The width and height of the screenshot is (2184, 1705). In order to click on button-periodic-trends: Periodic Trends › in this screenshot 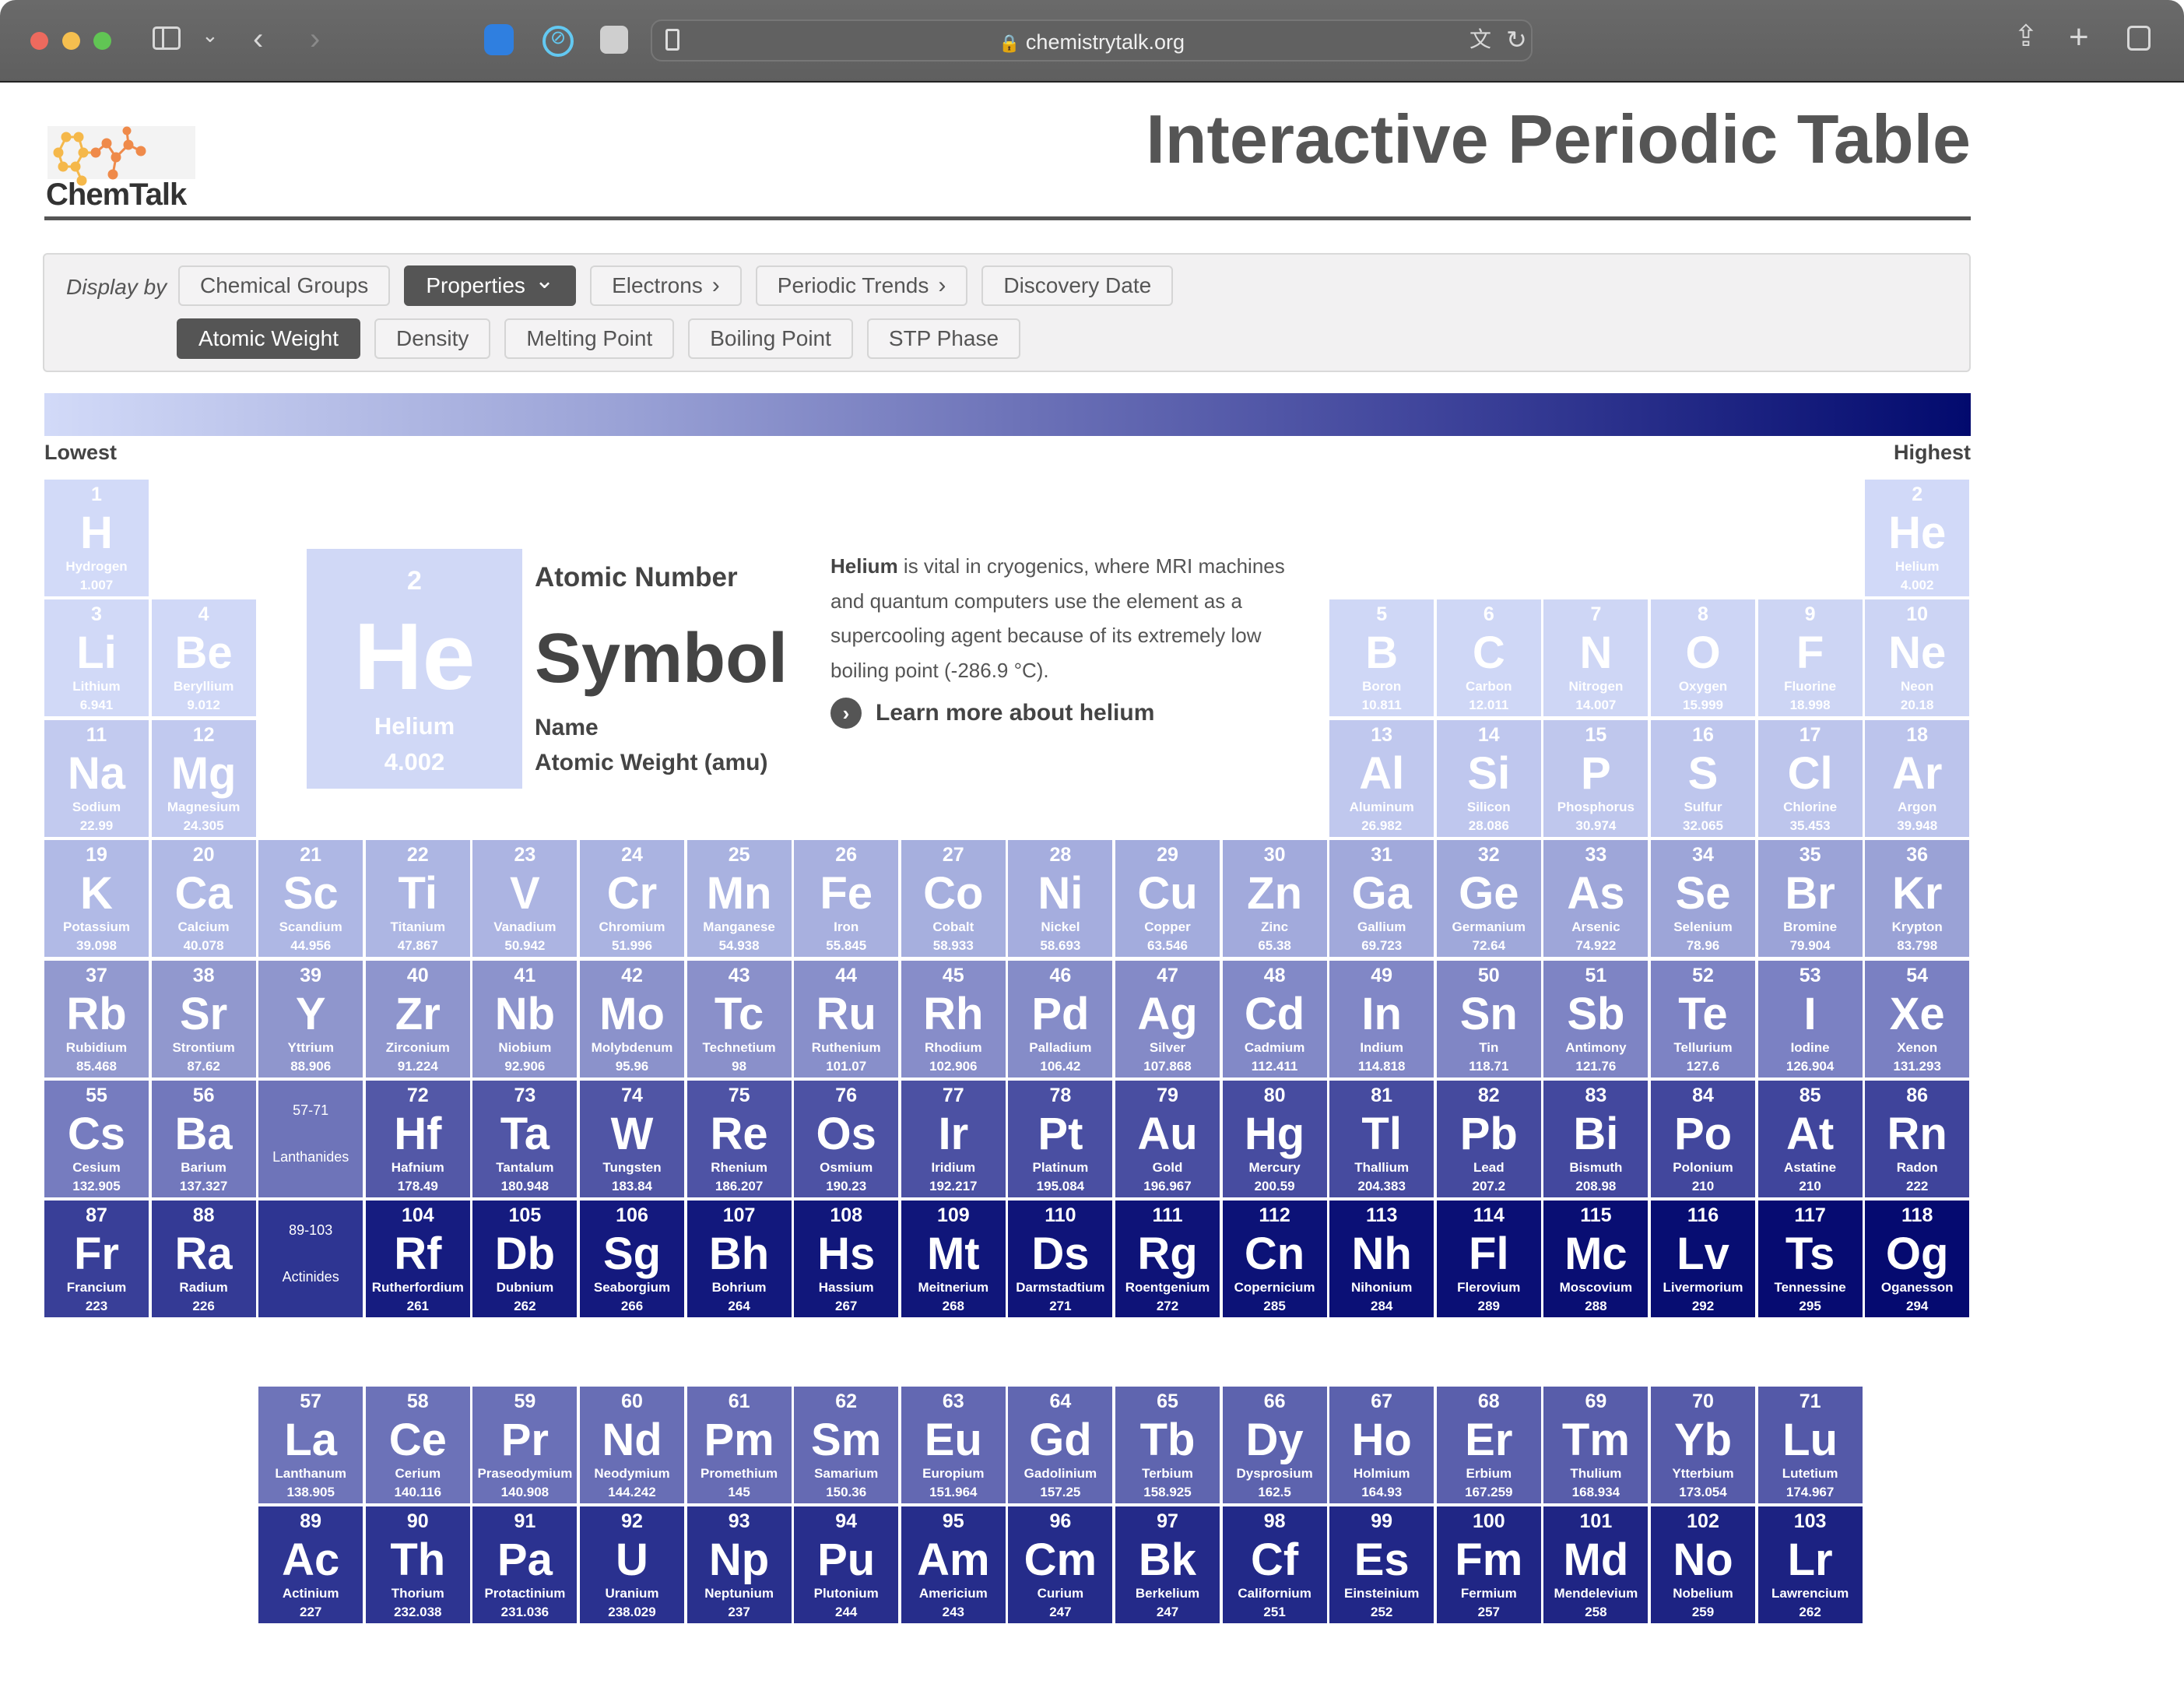, I will do `click(861, 285)`.